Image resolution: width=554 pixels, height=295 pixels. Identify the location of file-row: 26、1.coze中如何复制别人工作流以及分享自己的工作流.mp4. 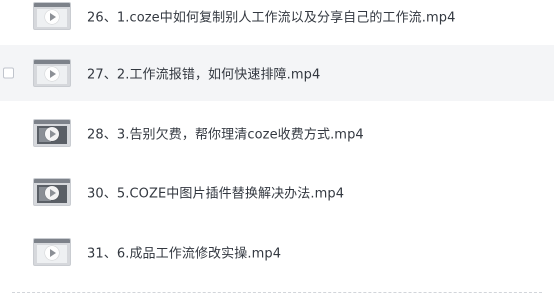
(277, 22).